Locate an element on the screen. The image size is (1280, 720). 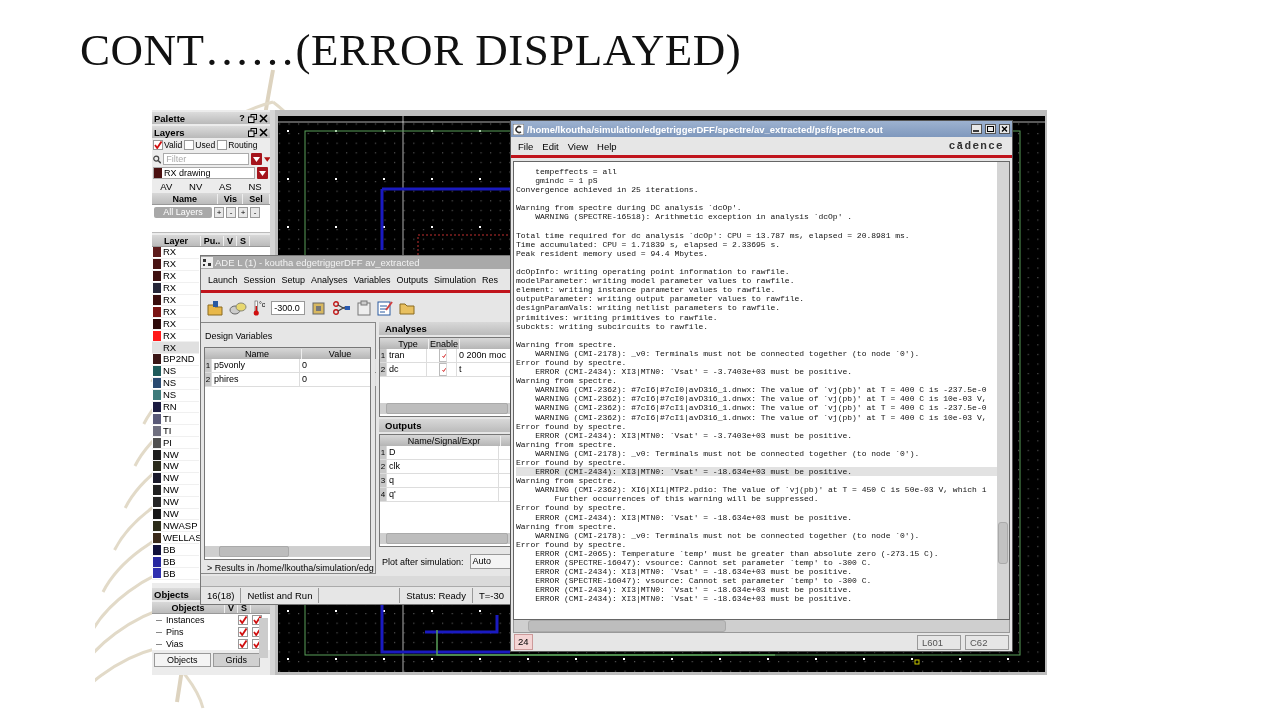
layer-row: WELLAS is located at coordinates (175, 538).